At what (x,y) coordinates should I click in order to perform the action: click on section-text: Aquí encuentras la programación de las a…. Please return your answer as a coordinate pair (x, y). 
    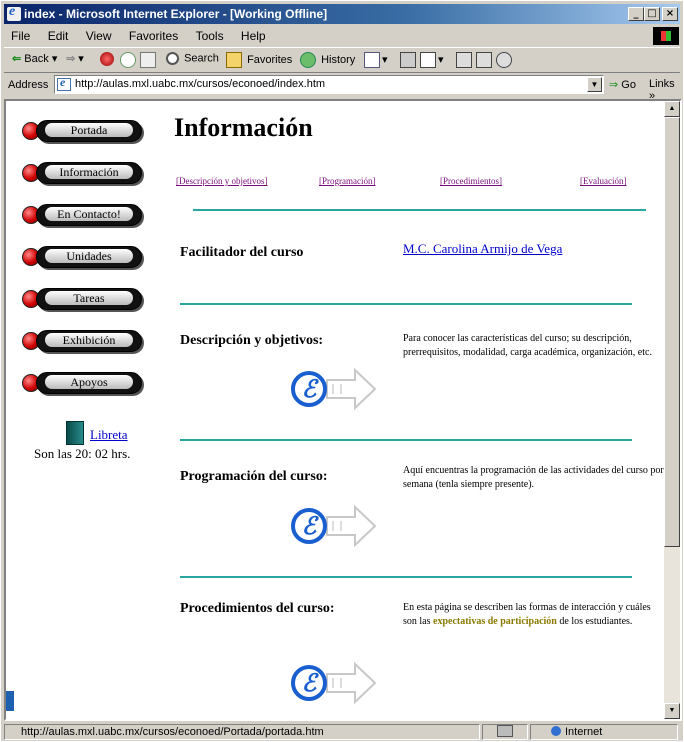
    Looking at the image, I should click on (533, 477).